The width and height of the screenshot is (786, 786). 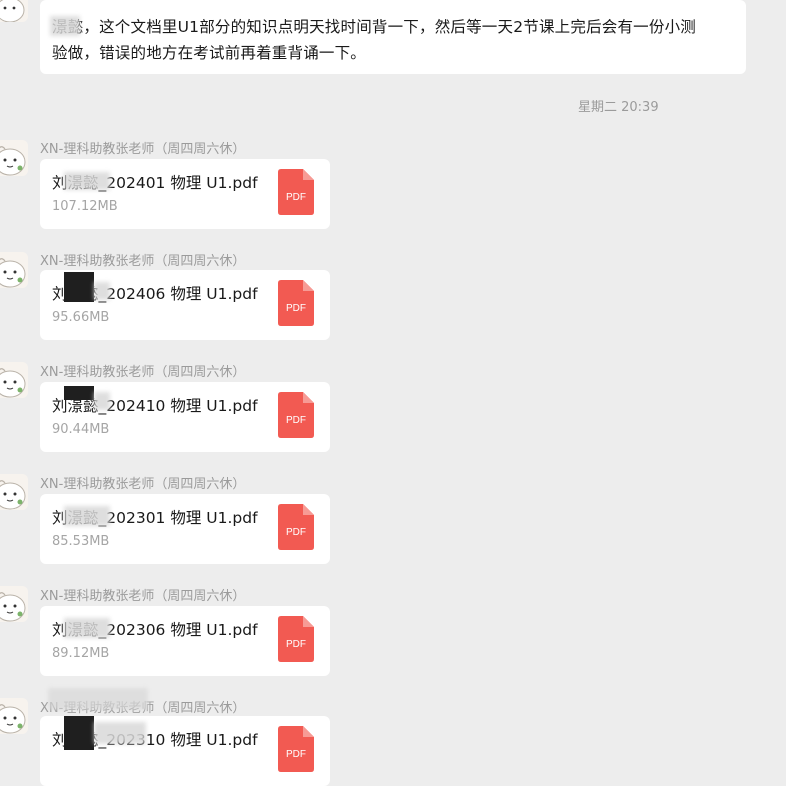 I want to click on file-message-card: 刘澋懿_202401 物理 U1.pdf 107.12MB PDF, so click(x=185, y=194).